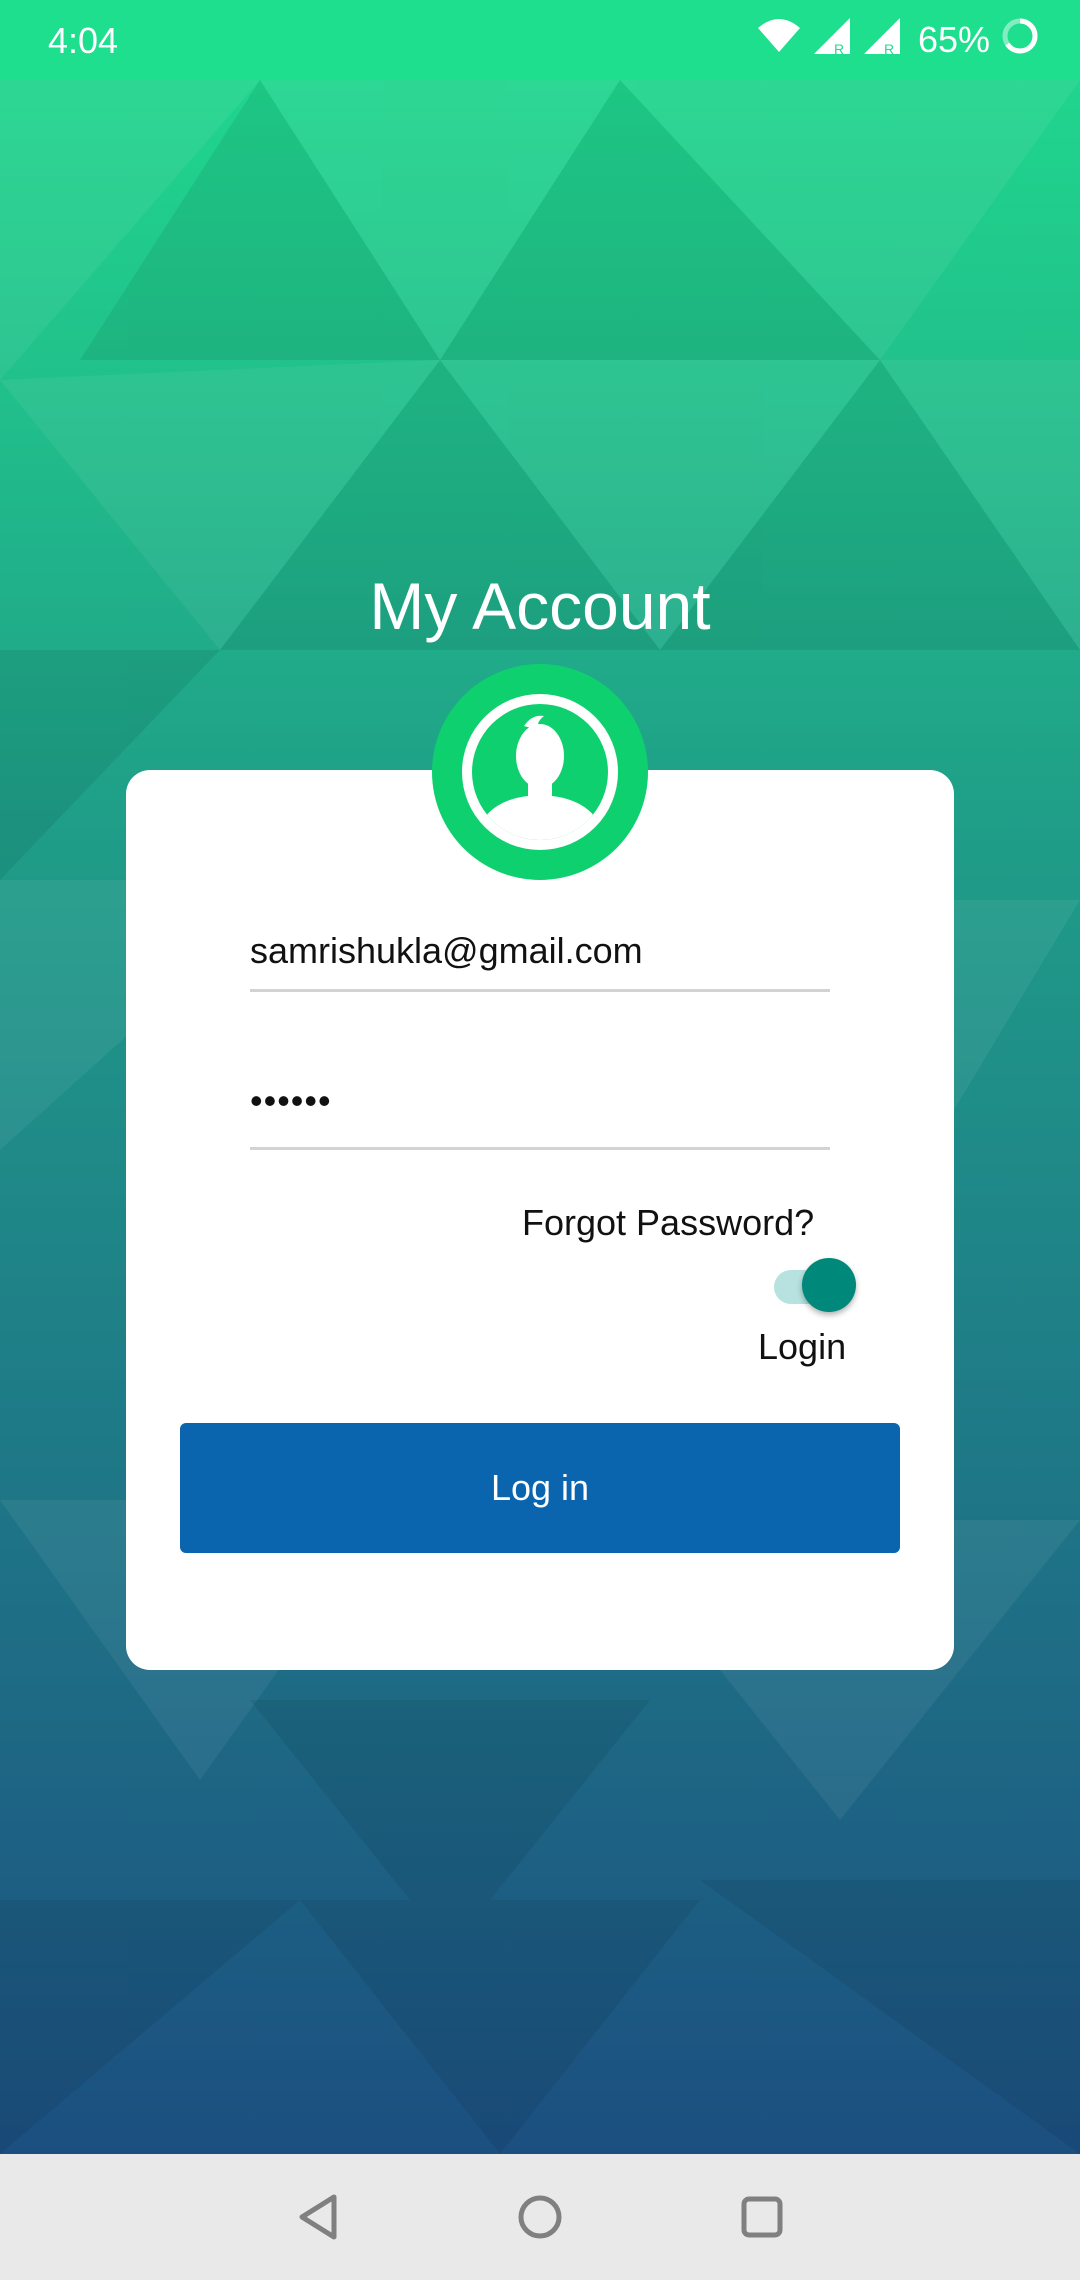 This screenshot has width=1080, height=2280. I want to click on battery-ring-icon, so click(1020, 40).